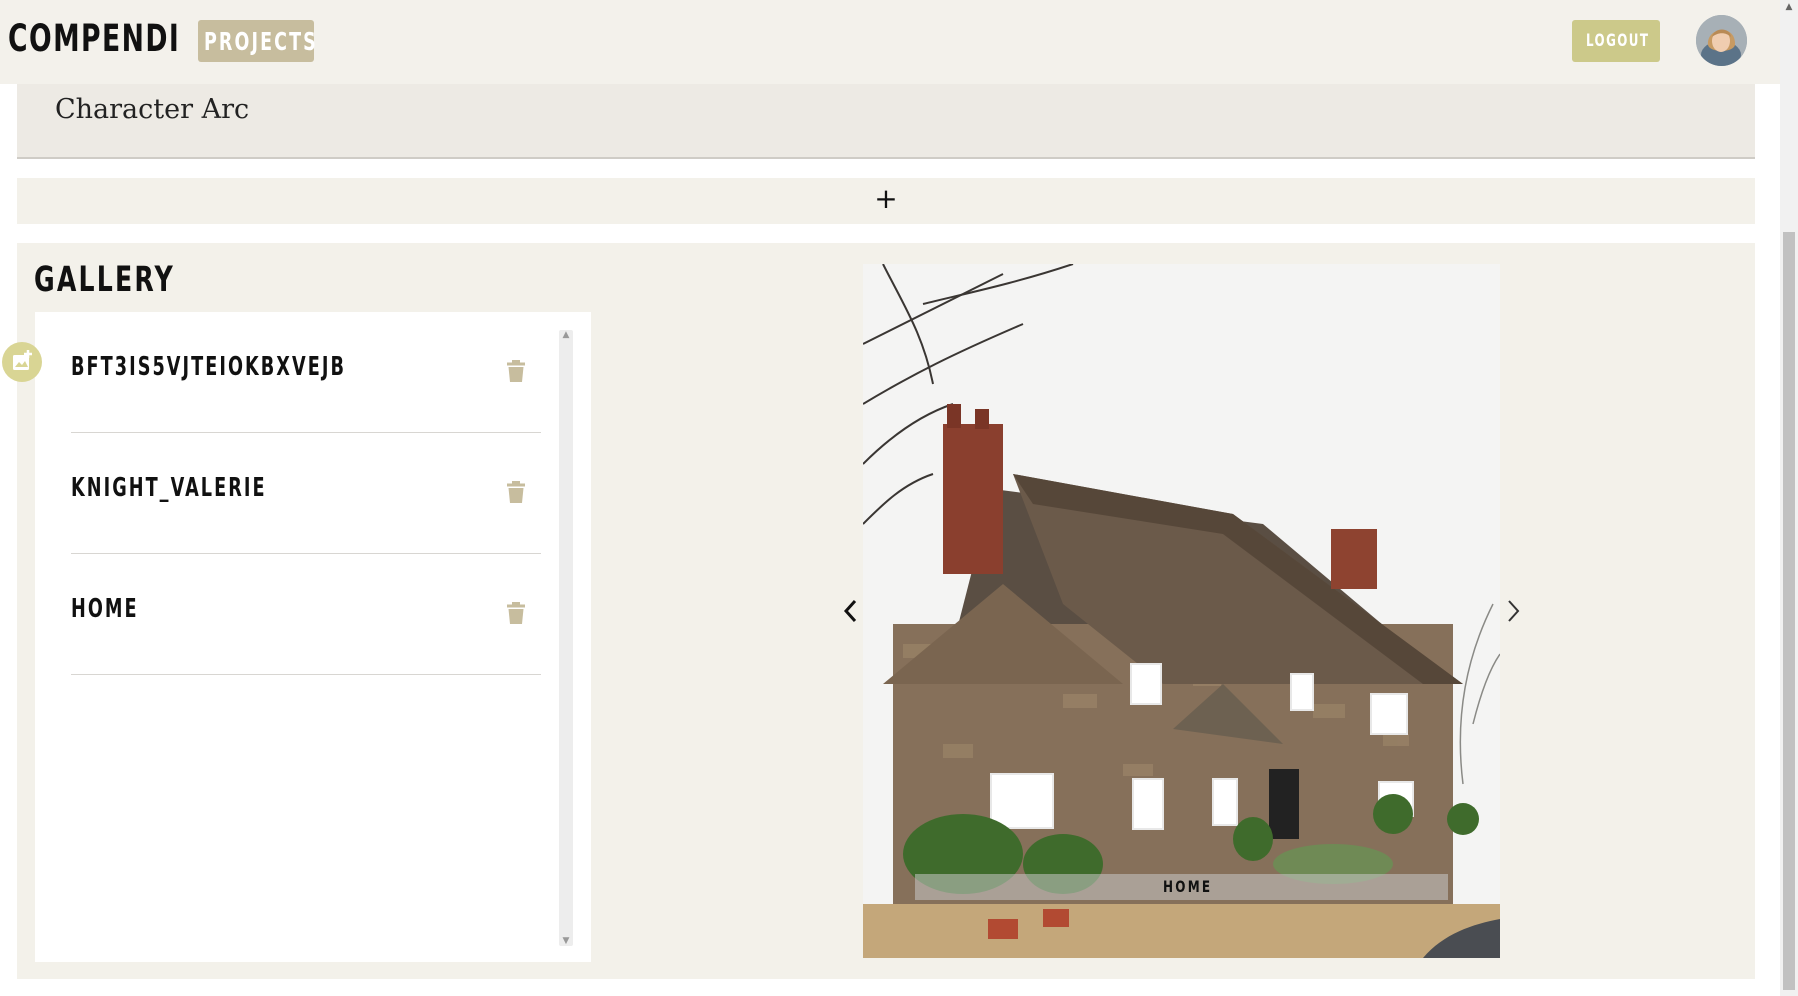  What do you see at coordinates (208, 367) in the screenshot?
I see `gallery-item-name: BFT3IS5VJTEIOKBXVEJB` at bounding box center [208, 367].